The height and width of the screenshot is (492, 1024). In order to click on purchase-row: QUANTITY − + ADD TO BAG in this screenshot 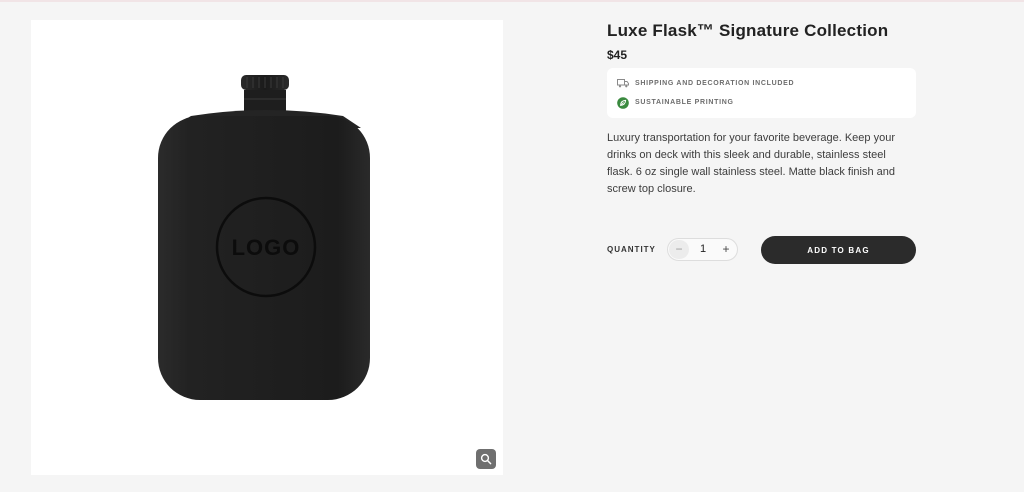, I will do `click(761, 250)`.